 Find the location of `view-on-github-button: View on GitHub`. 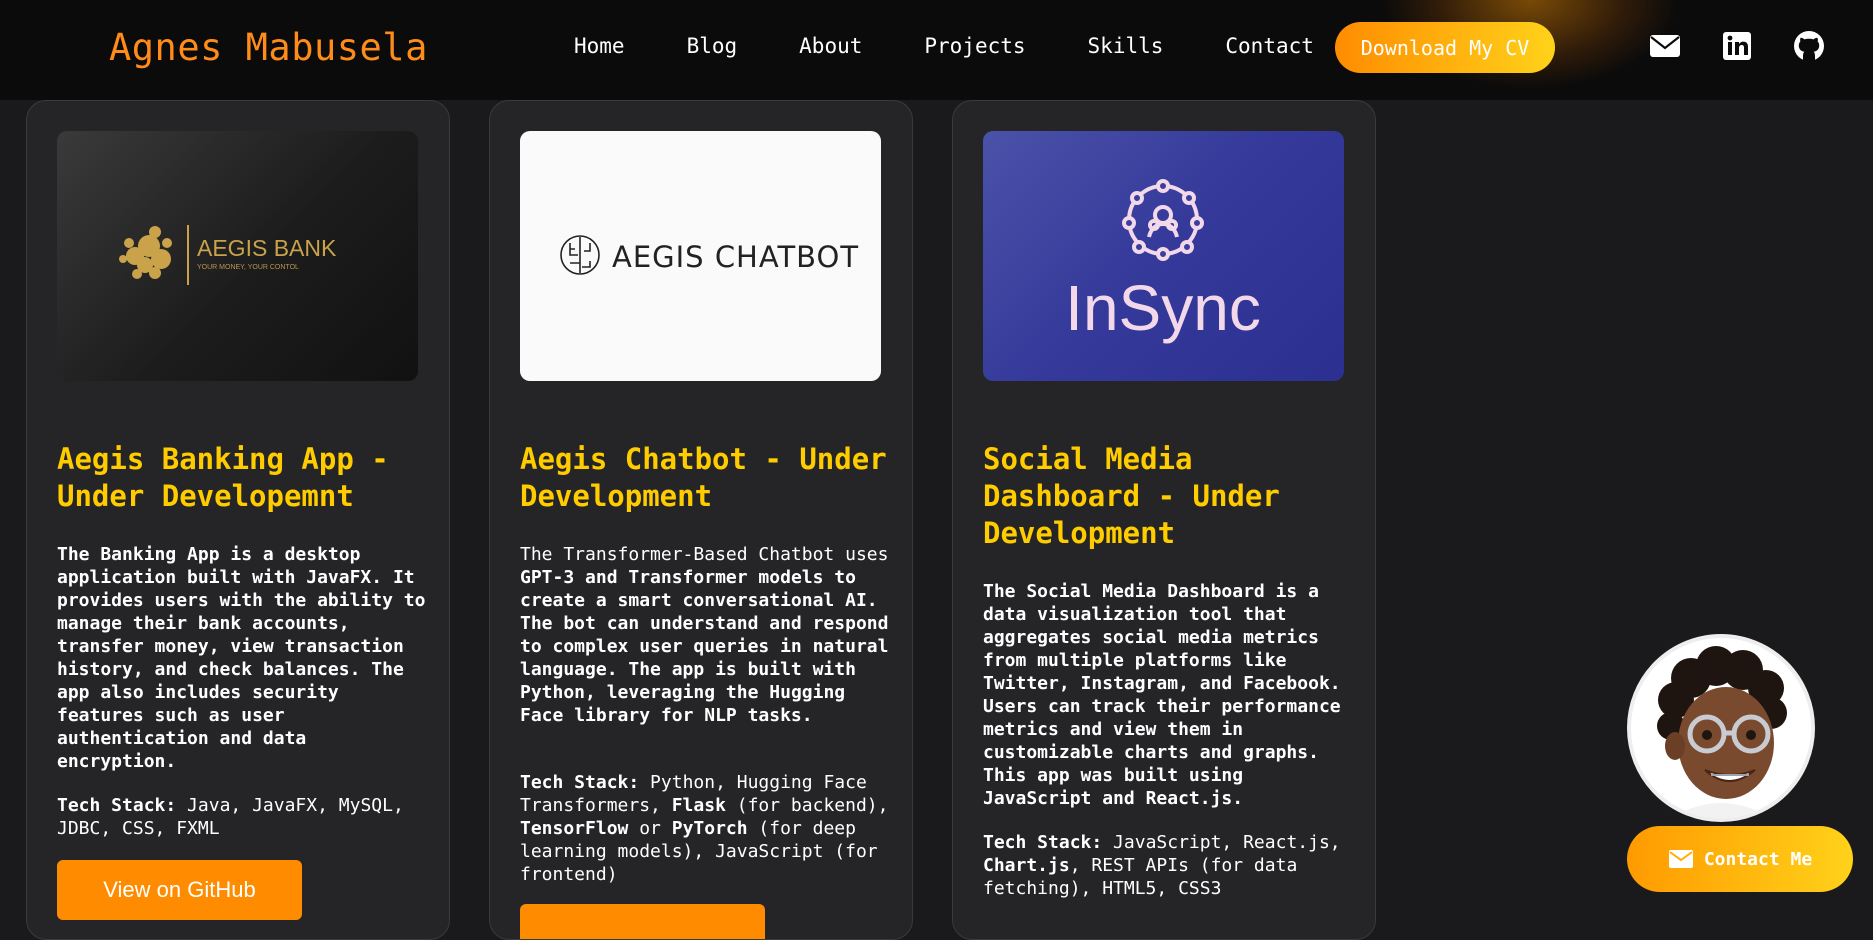

view-on-github-button: View on GitHub is located at coordinates (179, 890).